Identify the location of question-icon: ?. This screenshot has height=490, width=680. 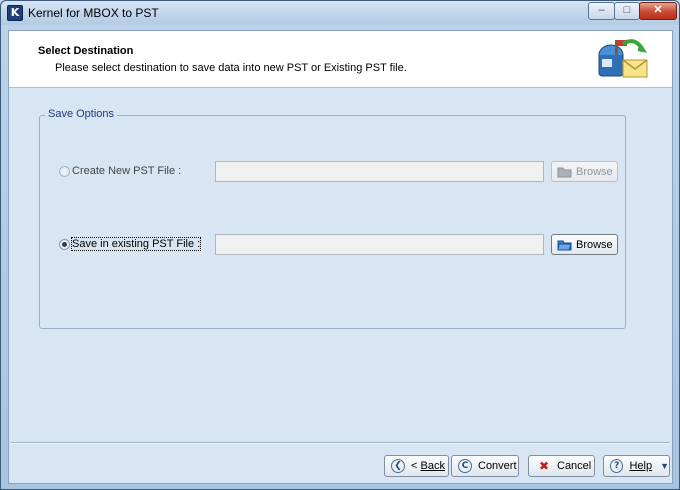
(617, 466).